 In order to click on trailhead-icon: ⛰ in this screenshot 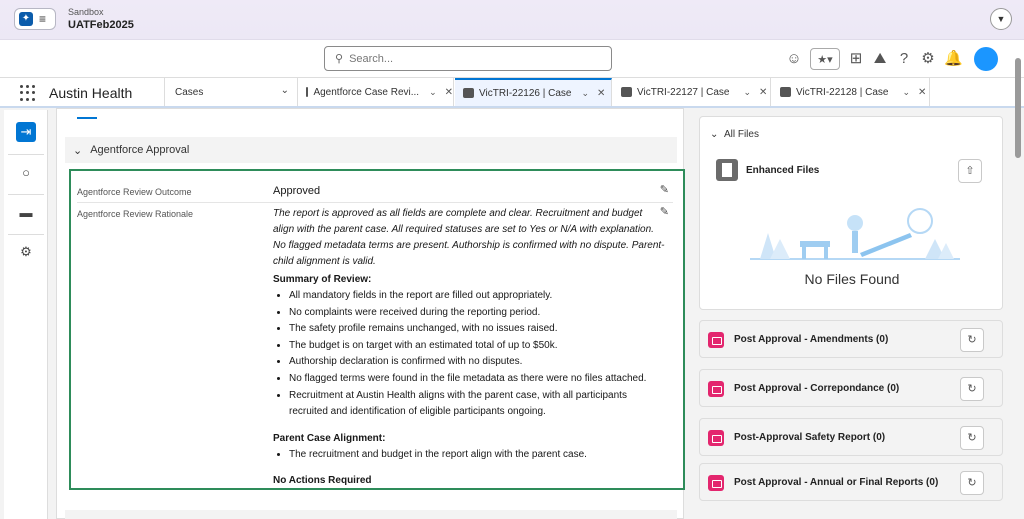, I will do `click(880, 59)`.